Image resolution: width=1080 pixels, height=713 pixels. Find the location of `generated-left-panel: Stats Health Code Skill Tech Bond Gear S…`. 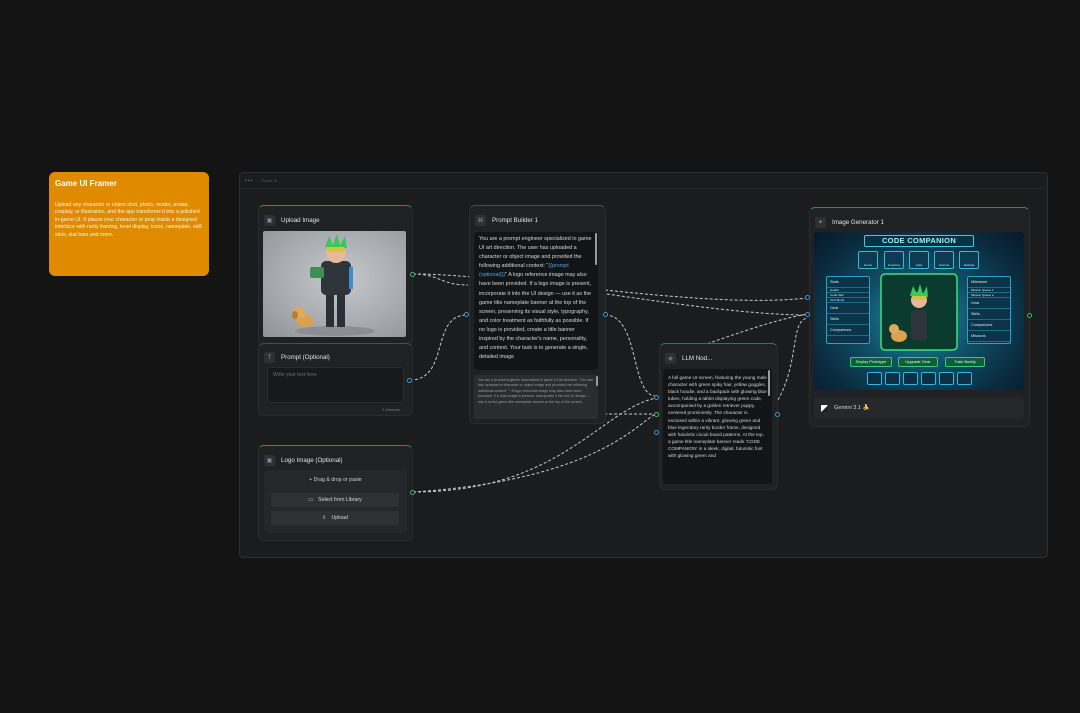

generated-left-panel: Stats Health Code Skill Tech Bond Gear S… is located at coordinates (848, 310).